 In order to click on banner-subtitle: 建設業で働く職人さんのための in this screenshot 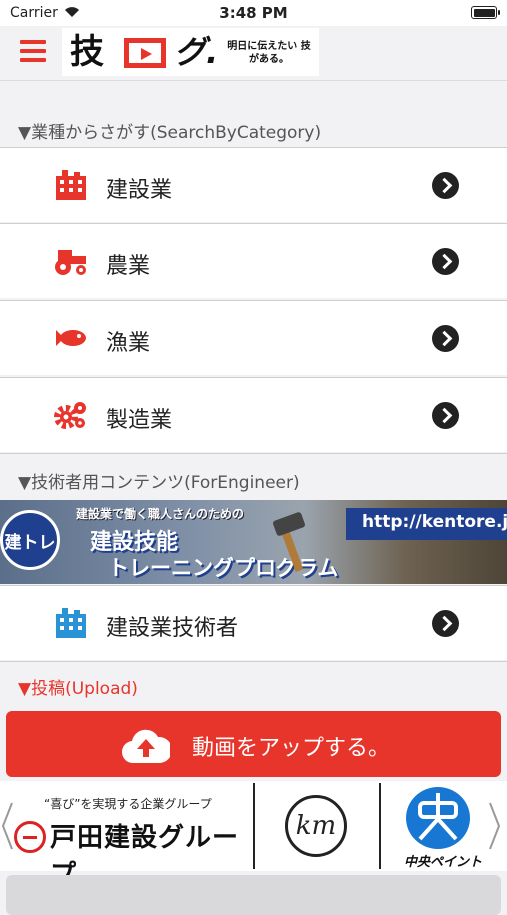, I will do `click(160, 514)`.